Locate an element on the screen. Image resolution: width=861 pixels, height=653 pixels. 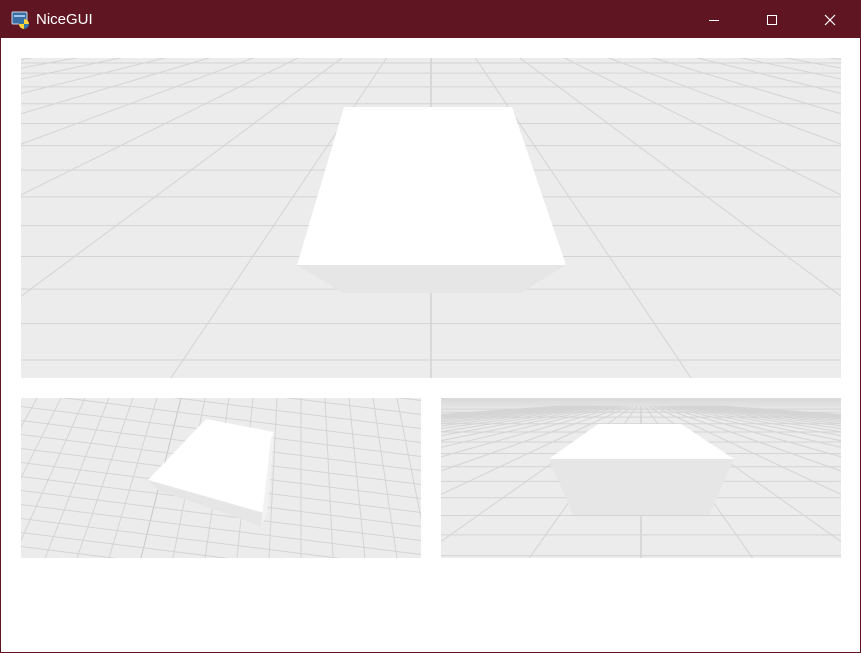
right-scene is located at coordinates (641, 478).